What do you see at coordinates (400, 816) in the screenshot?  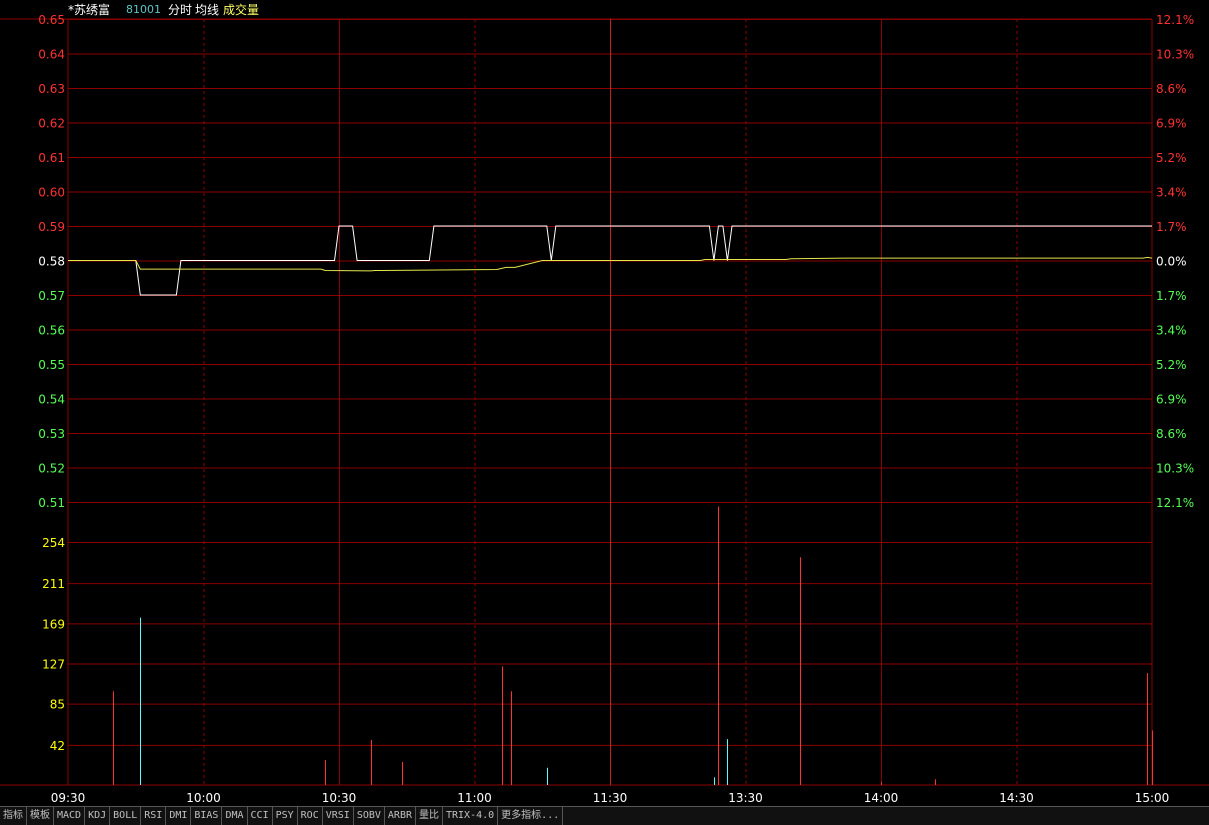 I see `tab-arbr: ARBR` at bounding box center [400, 816].